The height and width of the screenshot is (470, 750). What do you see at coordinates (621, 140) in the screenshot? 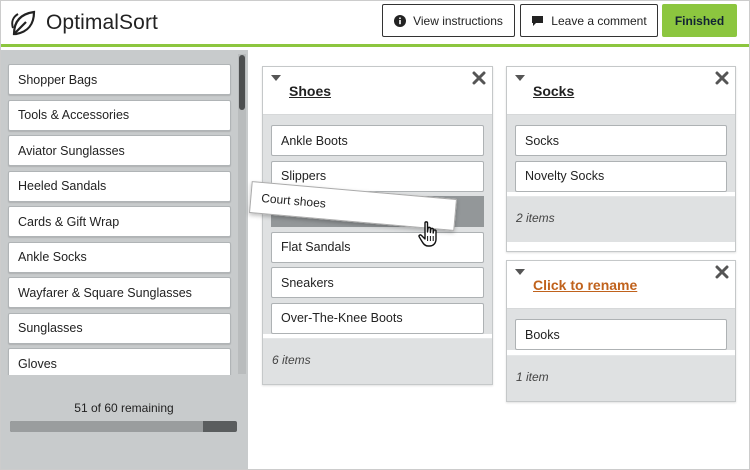
I see `group-item: Socks` at bounding box center [621, 140].